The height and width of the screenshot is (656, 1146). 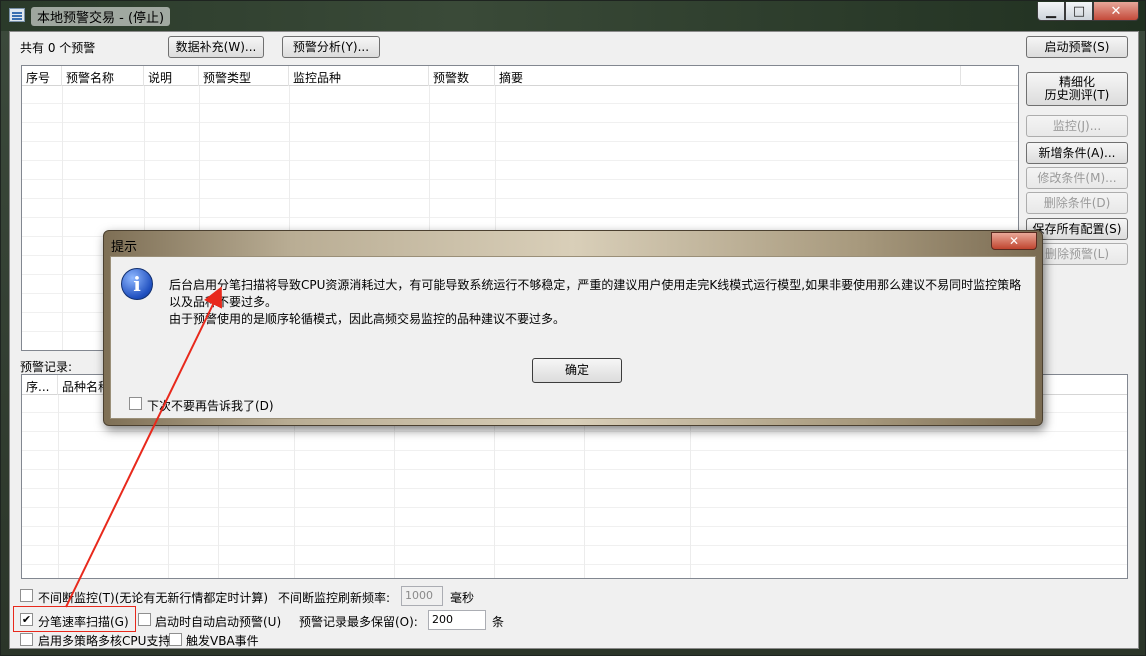 I want to click on dialog-title: 提示, so click(x=124, y=247).